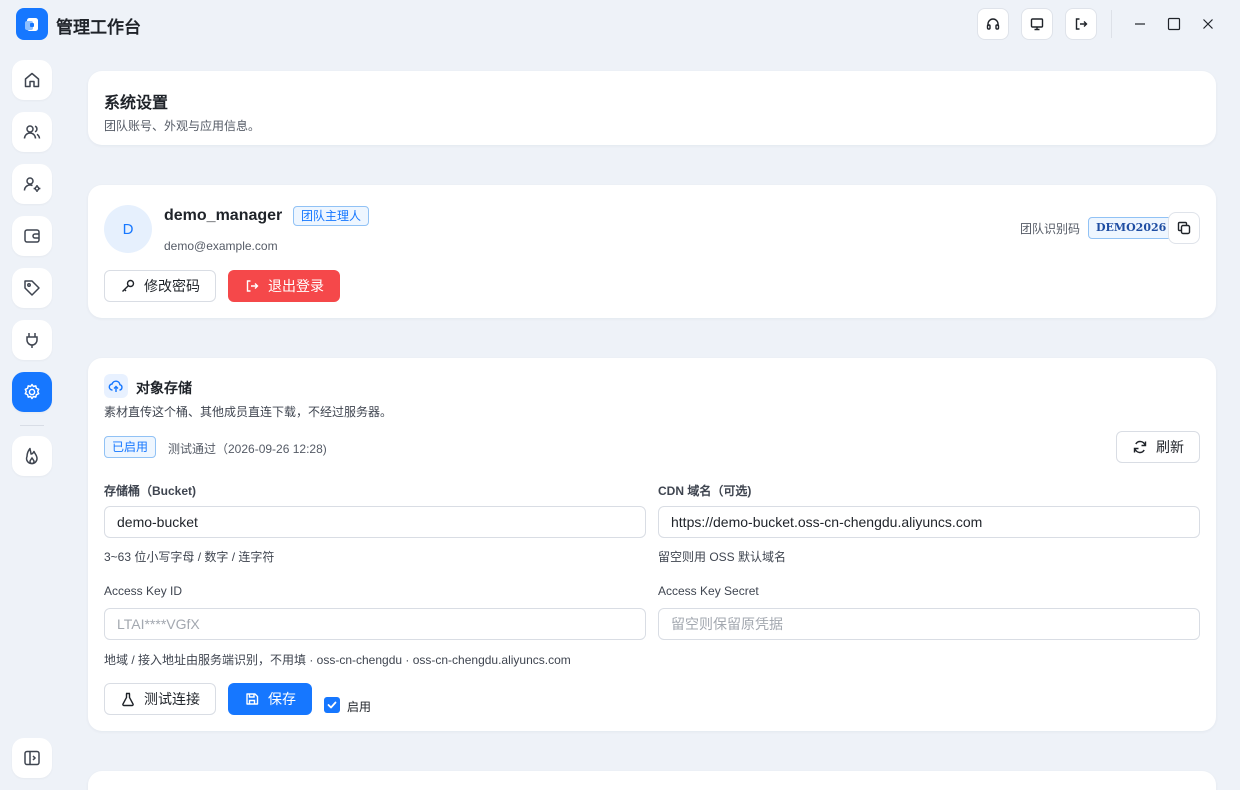 The height and width of the screenshot is (790, 1240). What do you see at coordinates (1140, 24) in the screenshot?
I see `minimize-icon` at bounding box center [1140, 24].